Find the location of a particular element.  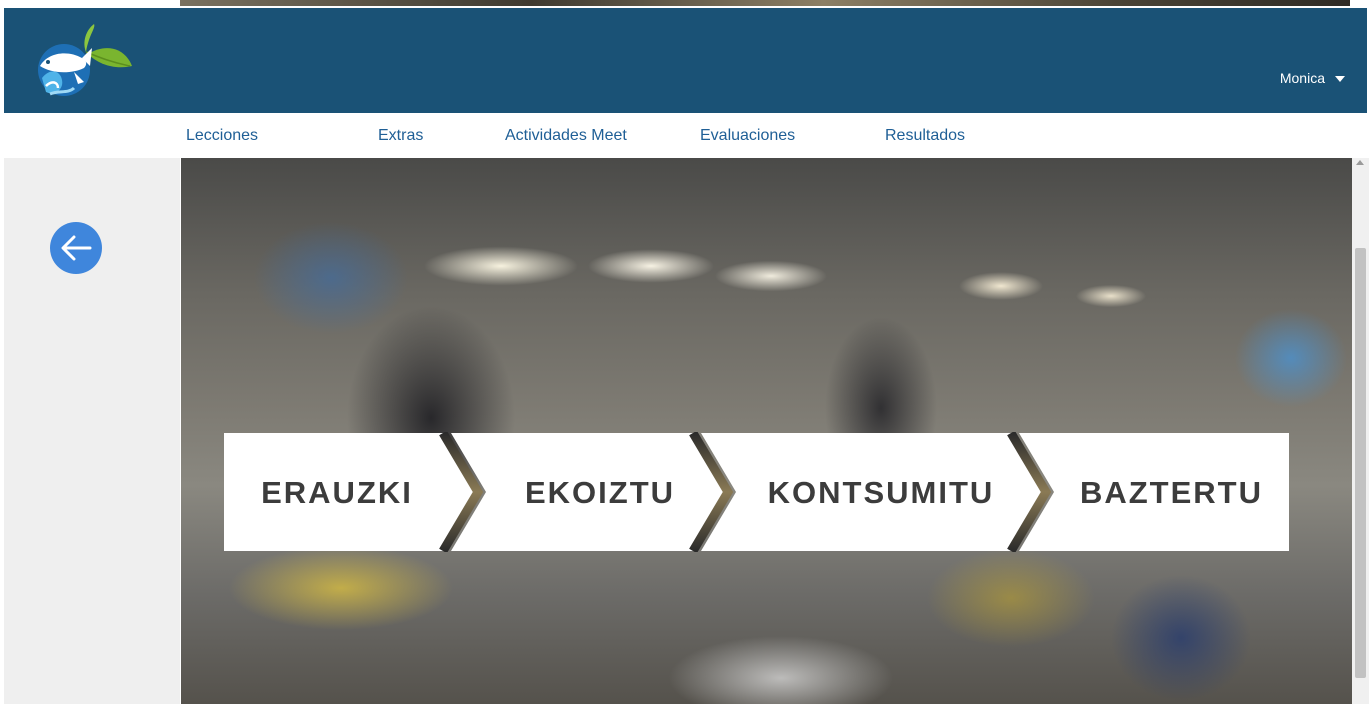

nav-item-resultados: Resultados is located at coordinates (925, 136).